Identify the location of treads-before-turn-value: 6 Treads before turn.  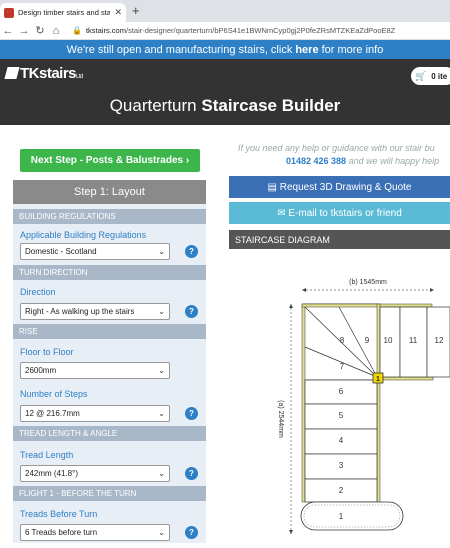
(61, 532).